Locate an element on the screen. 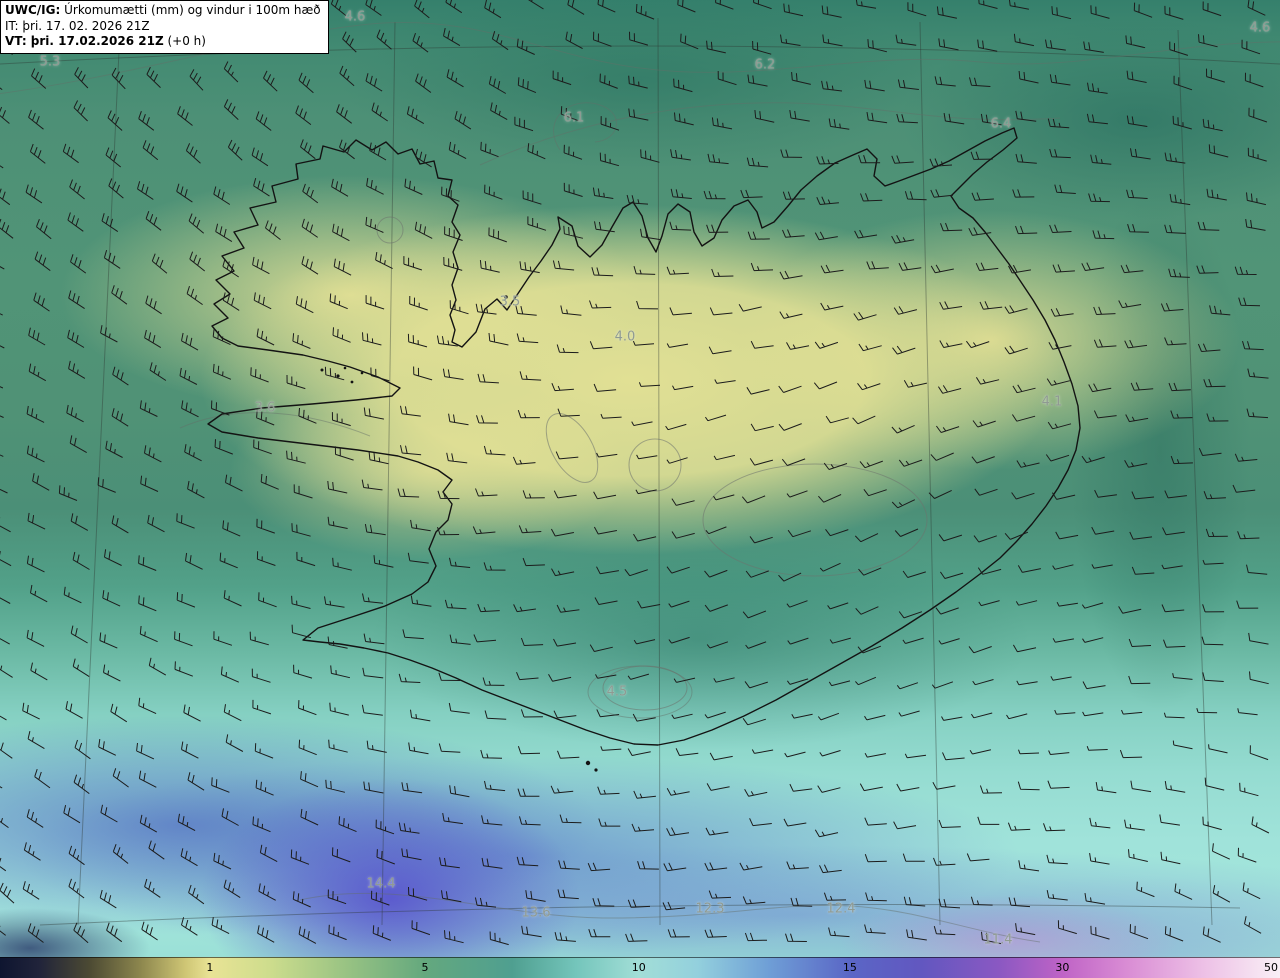  info-line-valid: VT: þri. 17.02.2026 21Z (+0 h) is located at coordinates (163, 42).